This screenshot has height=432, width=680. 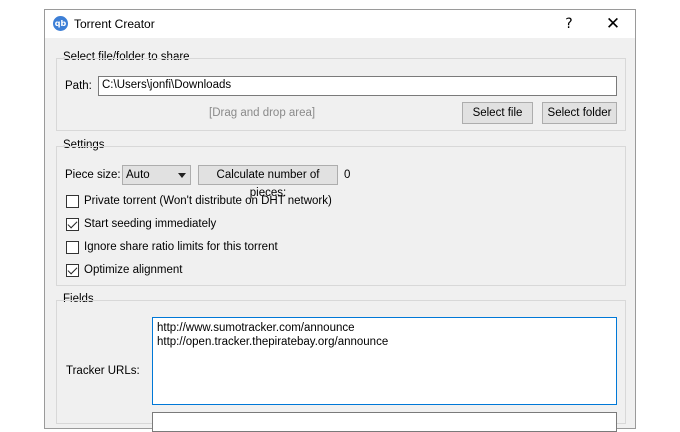 What do you see at coordinates (72, 224) in the screenshot?
I see `start-seeding-checkbox` at bounding box center [72, 224].